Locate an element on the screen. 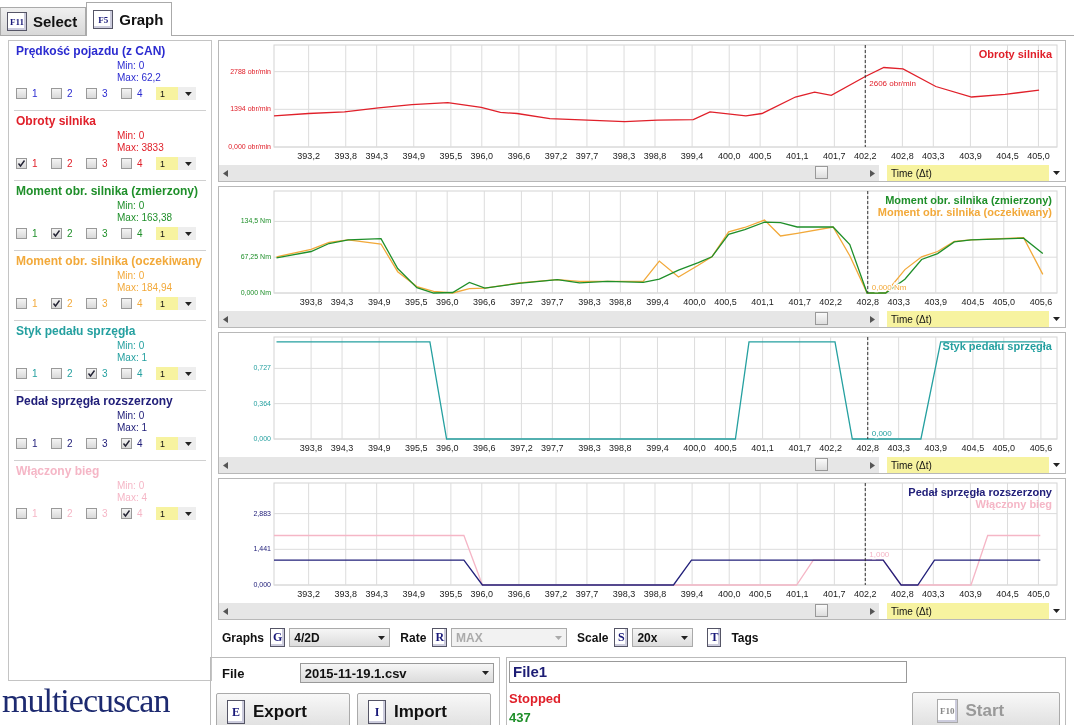 This screenshot has width=1074, height=725. axis-label: 393,8 is located at coordinates (345, 156).